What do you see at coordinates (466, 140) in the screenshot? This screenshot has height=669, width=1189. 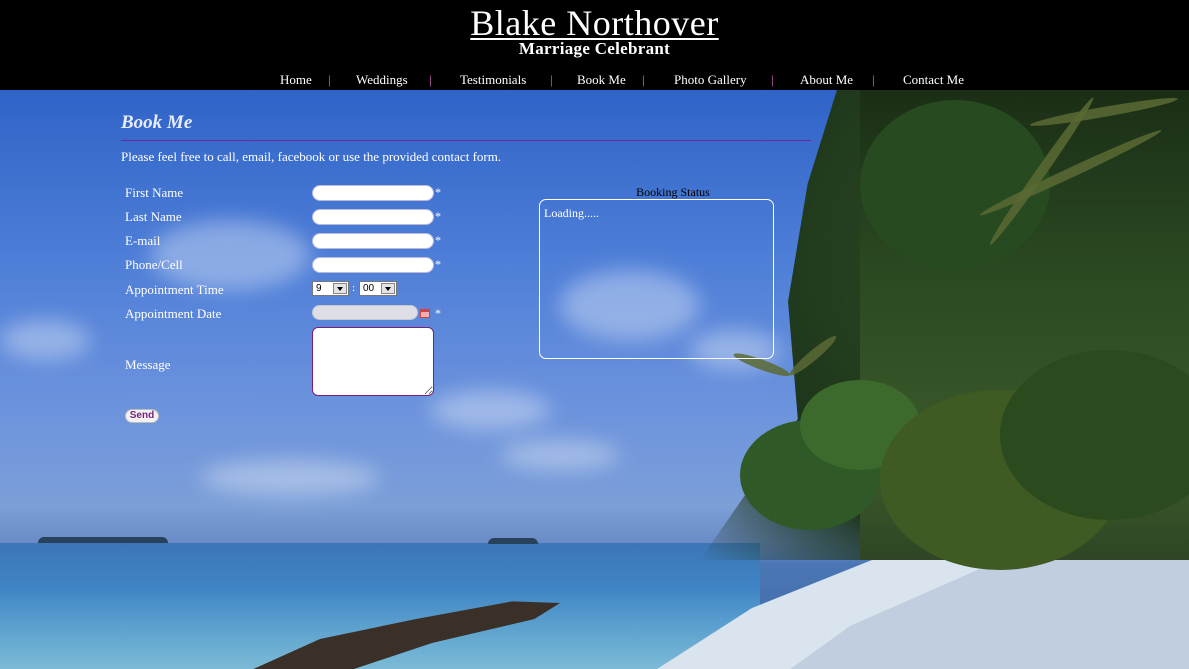 I see `heading-divider` at bounding box center [466, 140].